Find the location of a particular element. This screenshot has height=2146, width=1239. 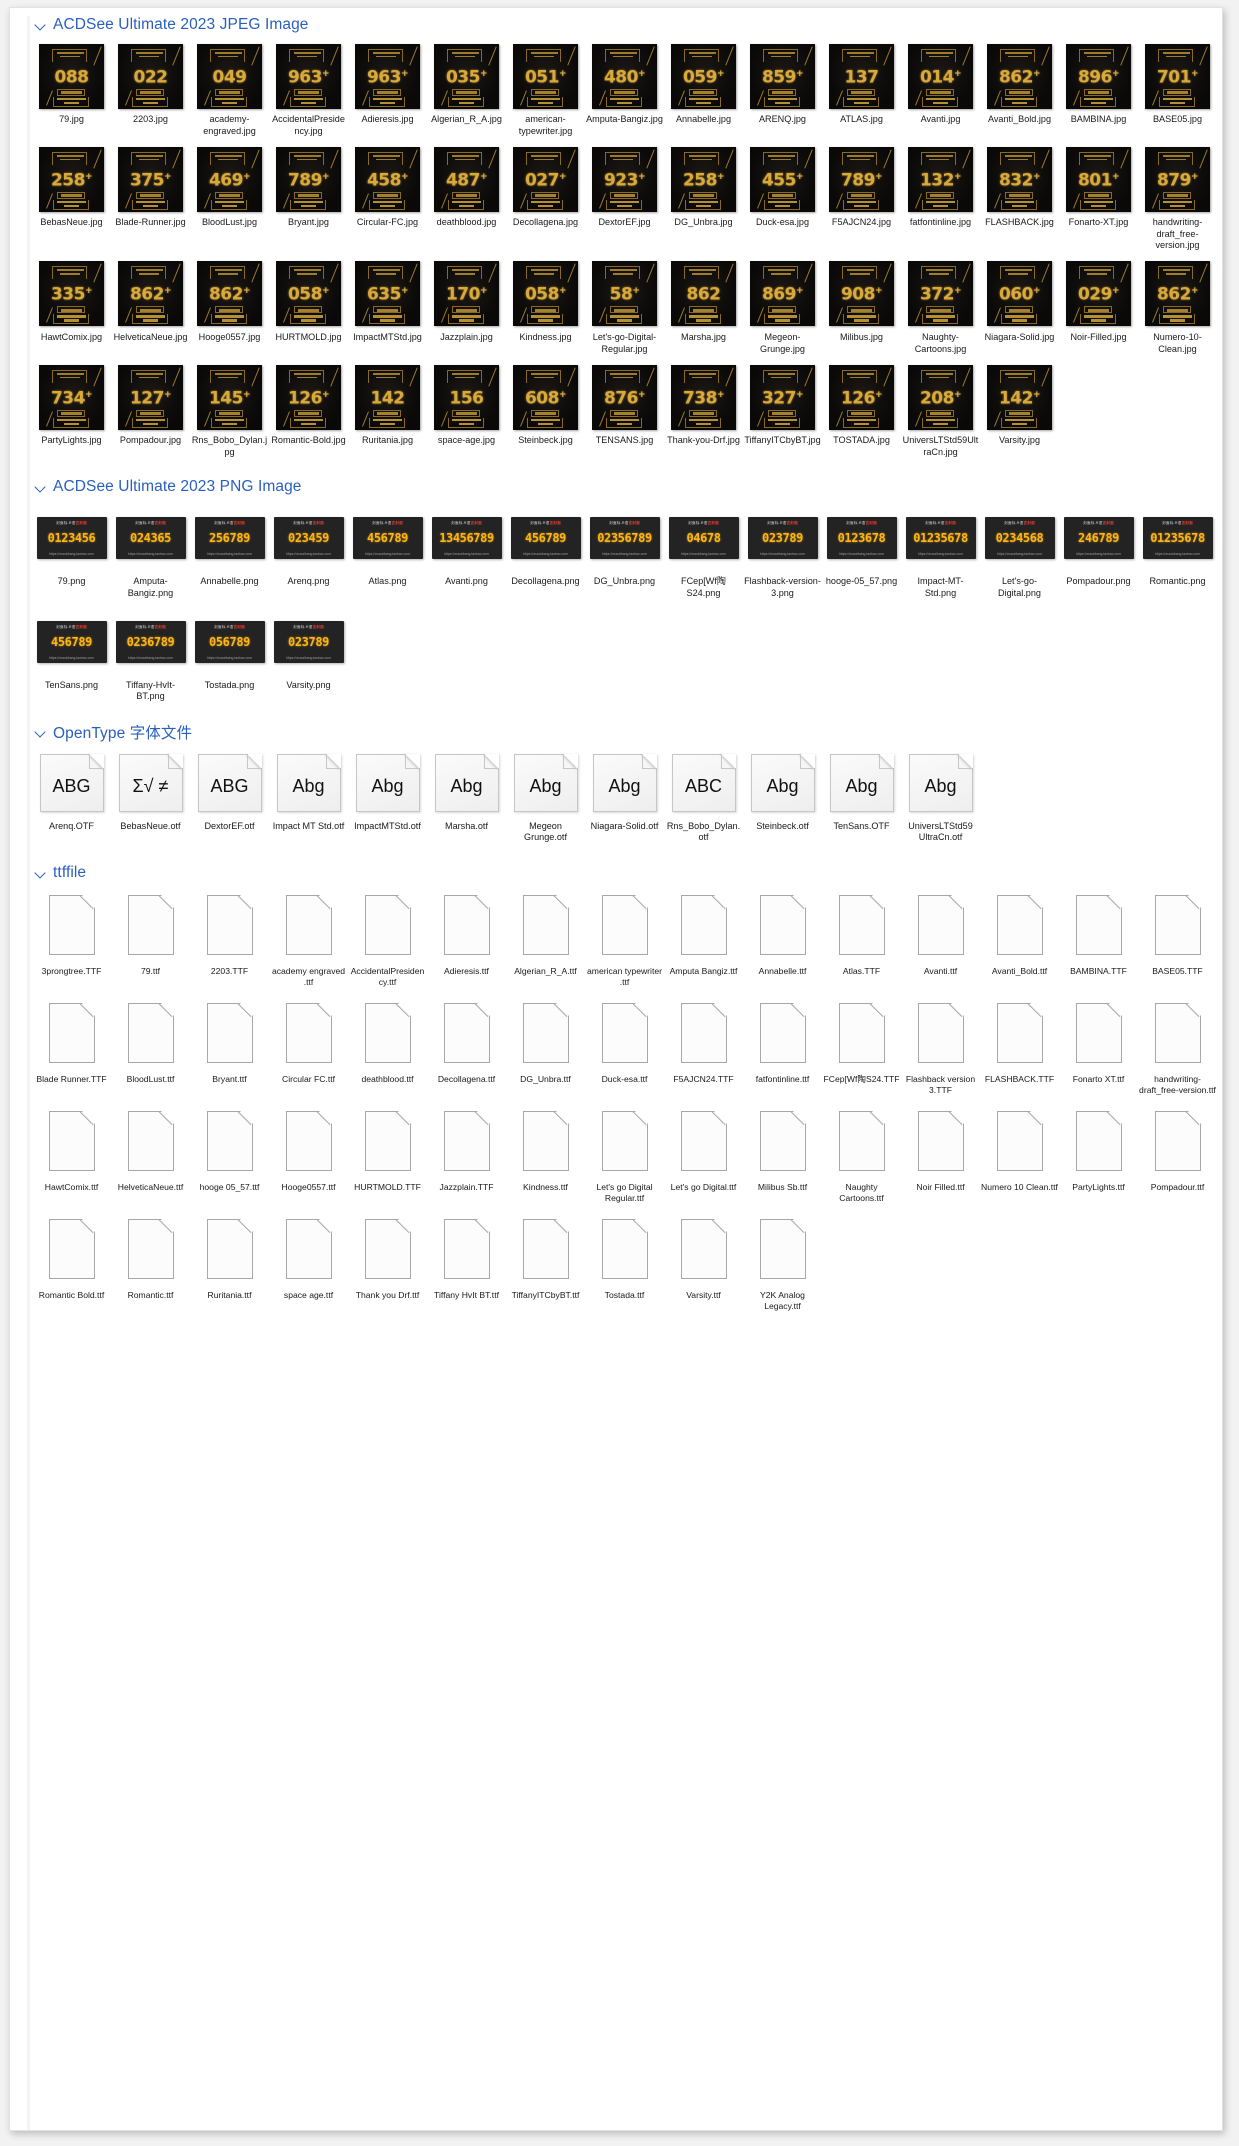

file-item: ABC Rns_Bobo_Dylan.otf is located at coordinates (703, 795).